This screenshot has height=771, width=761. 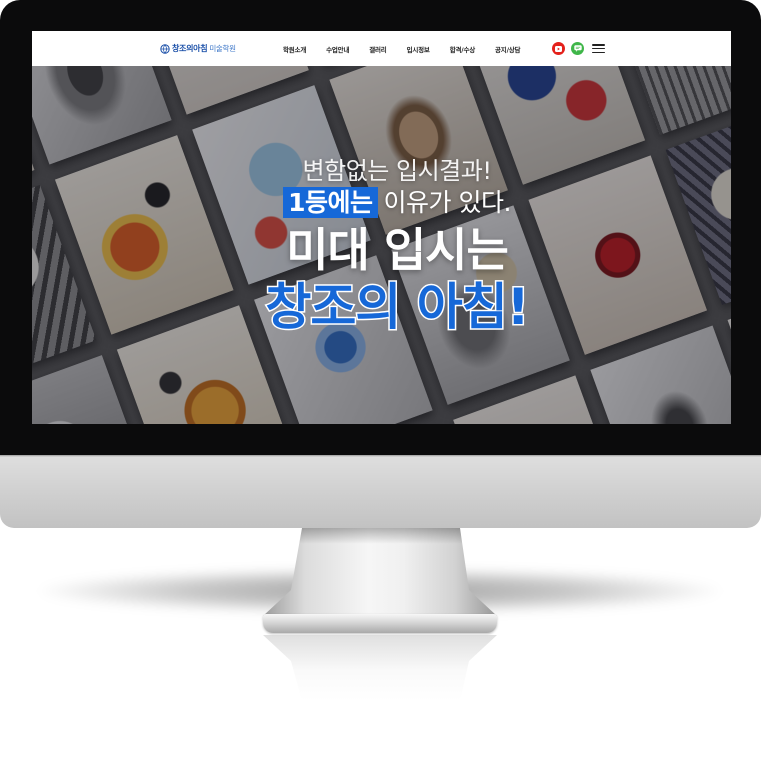 What do you see at coordinates (397, 171) in the screenshot?
I see `hero-tagline: 변함없는 입시결과!` at bounding box center [397, 171].